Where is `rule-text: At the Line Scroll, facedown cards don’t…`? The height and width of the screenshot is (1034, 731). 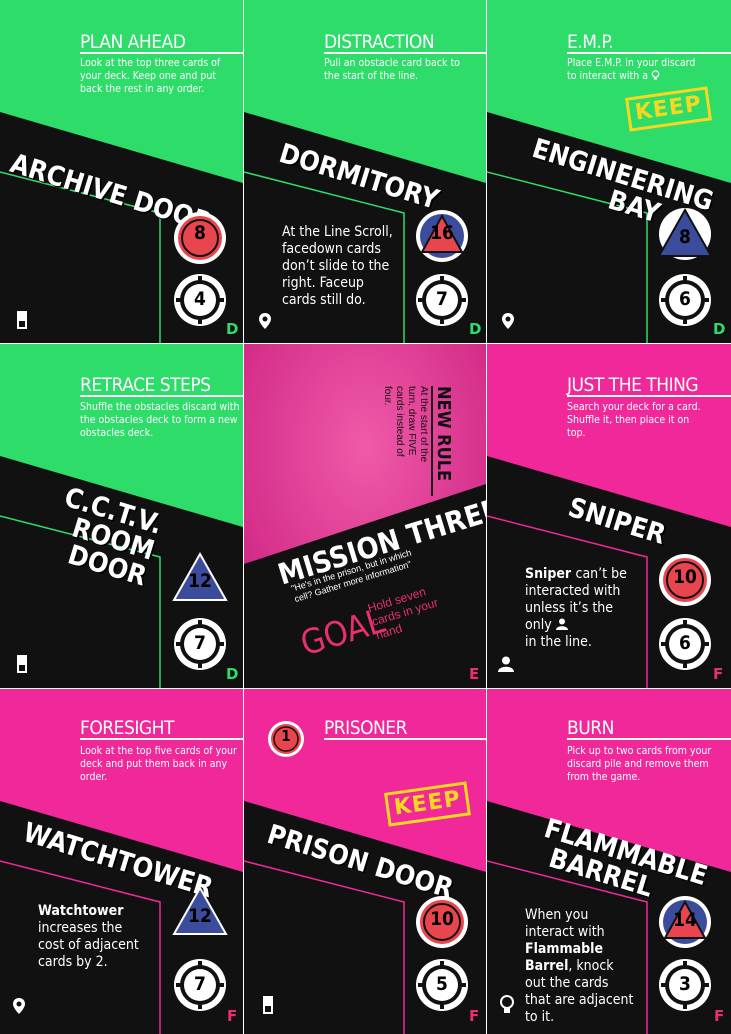 rule-text: At the Line Scroll, facedown cards don’t… is located at coordinates (337, 266).